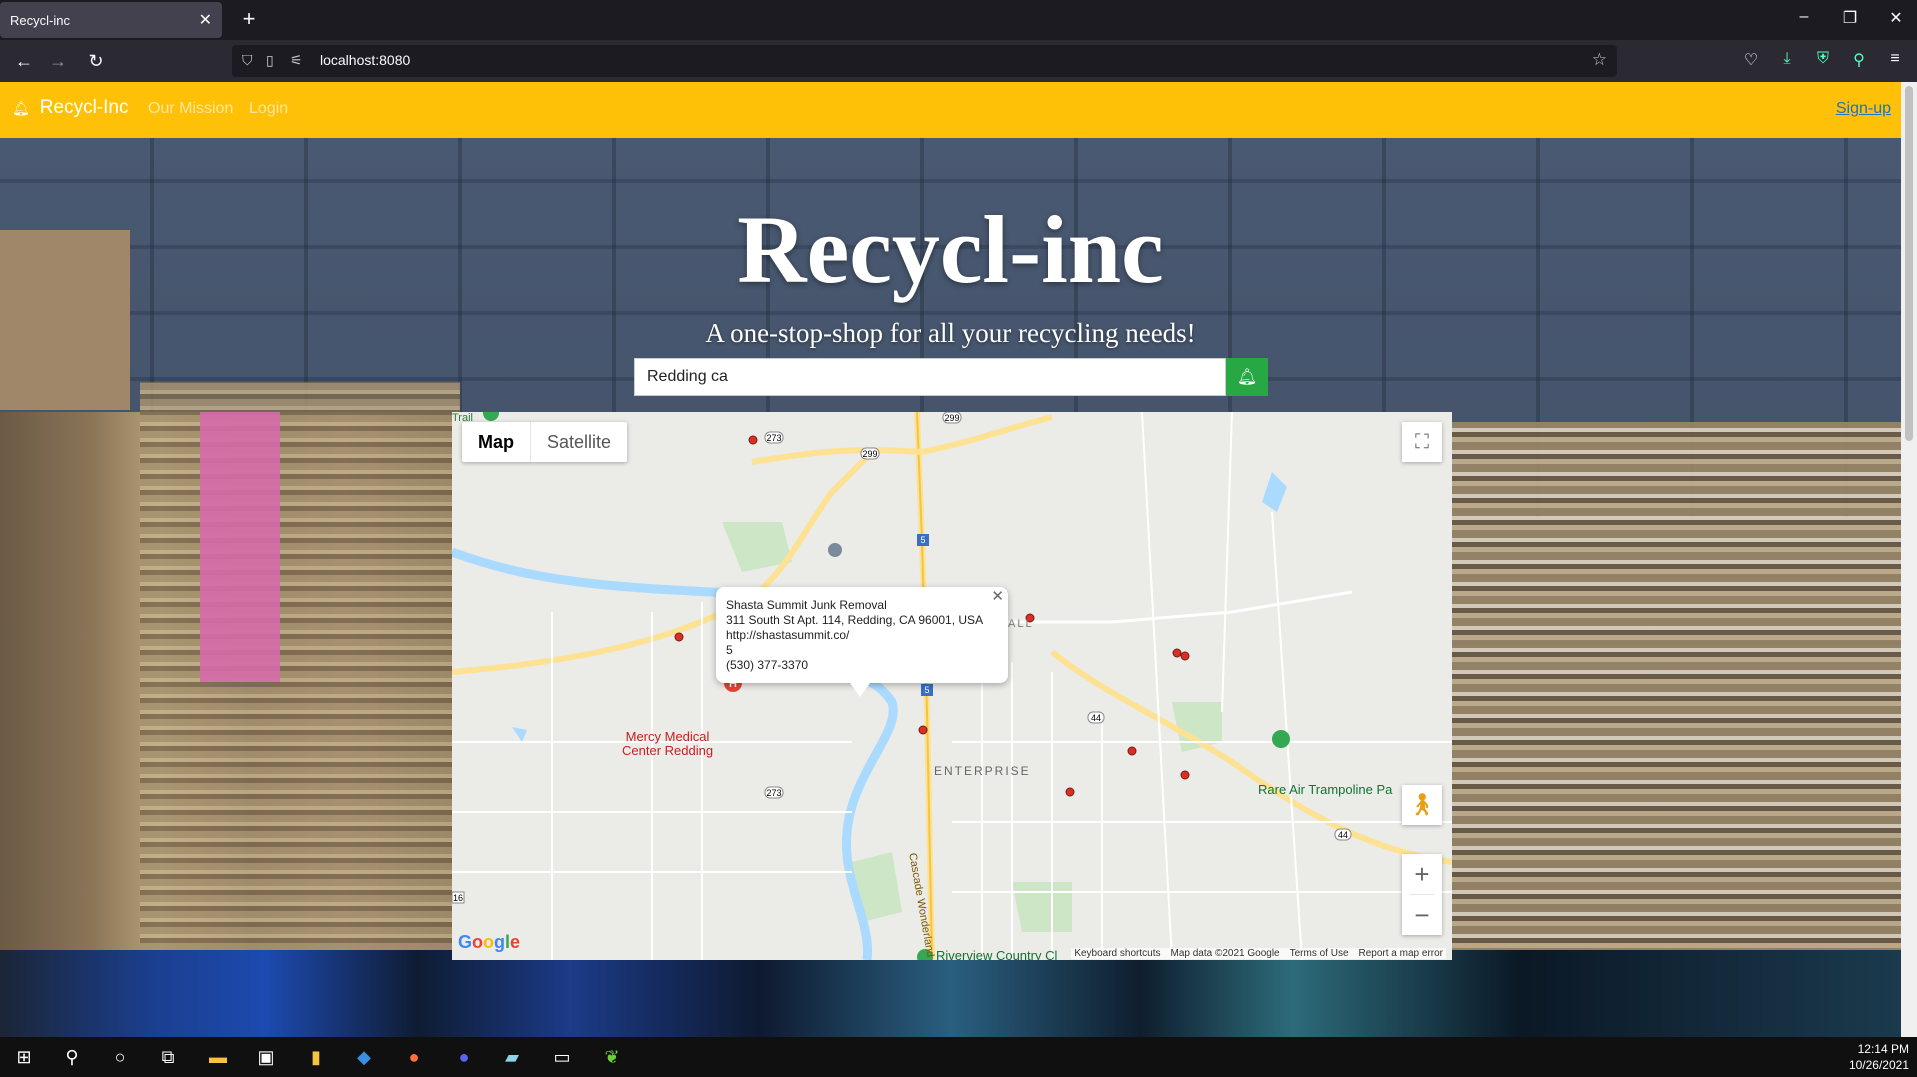 This screenshot has height=1077, width=1917. I want to click on restore-icon: ❐, so click(1850, 18).